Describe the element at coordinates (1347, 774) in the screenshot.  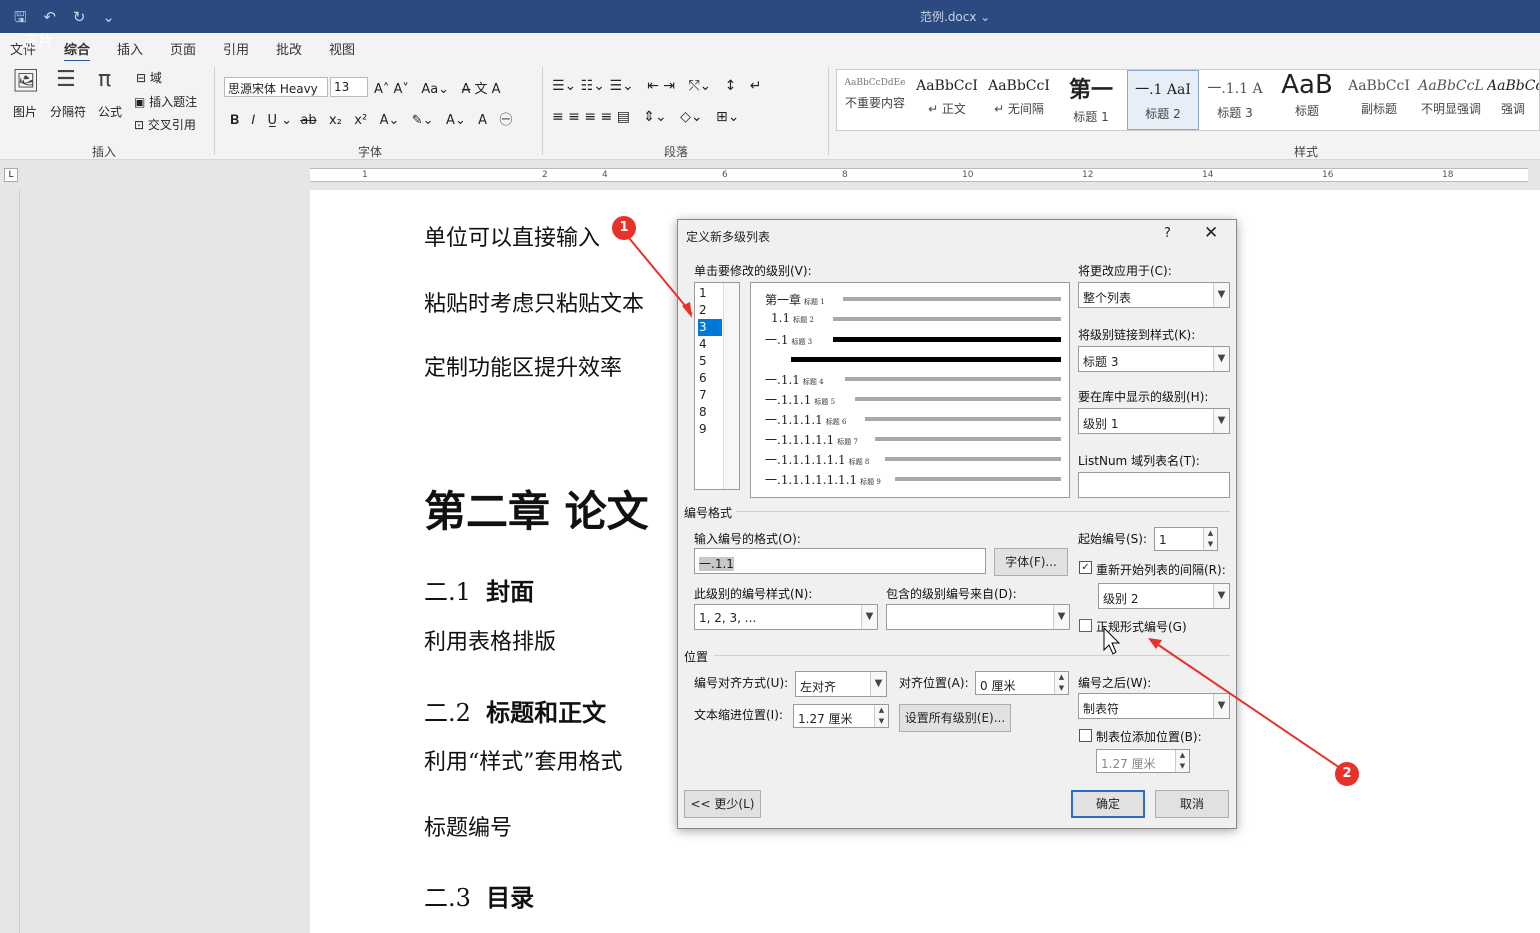
I see `callout-badge-2: 2` at that location.